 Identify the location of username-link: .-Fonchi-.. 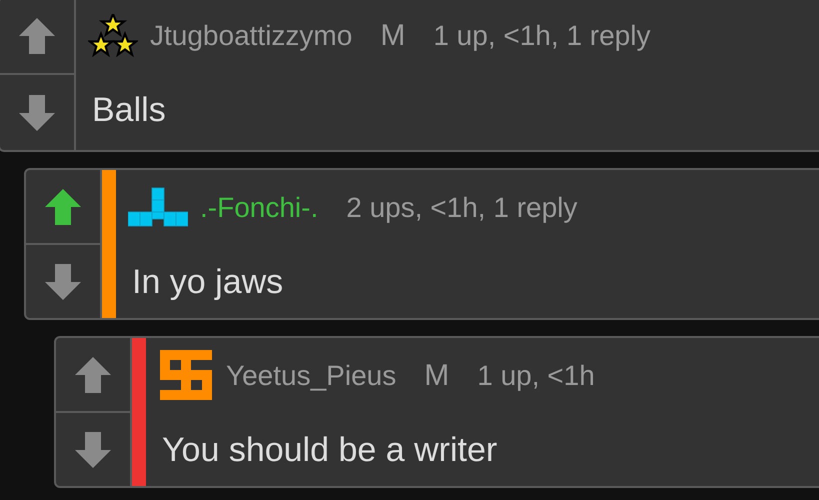
(259, 208).